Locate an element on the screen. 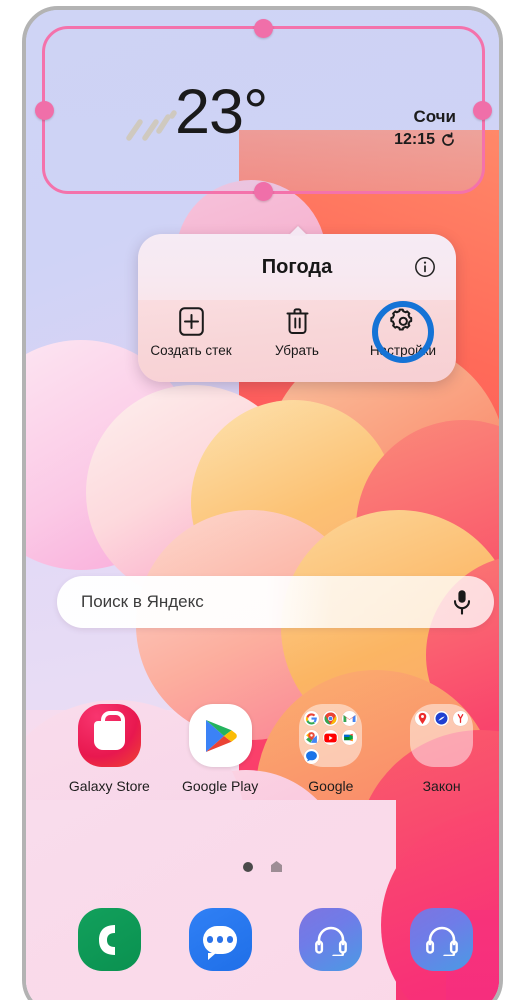 Image resolution: width=525 pixels, height=1000 pixels. app-label: Закон is located at coordinates (441, 786).